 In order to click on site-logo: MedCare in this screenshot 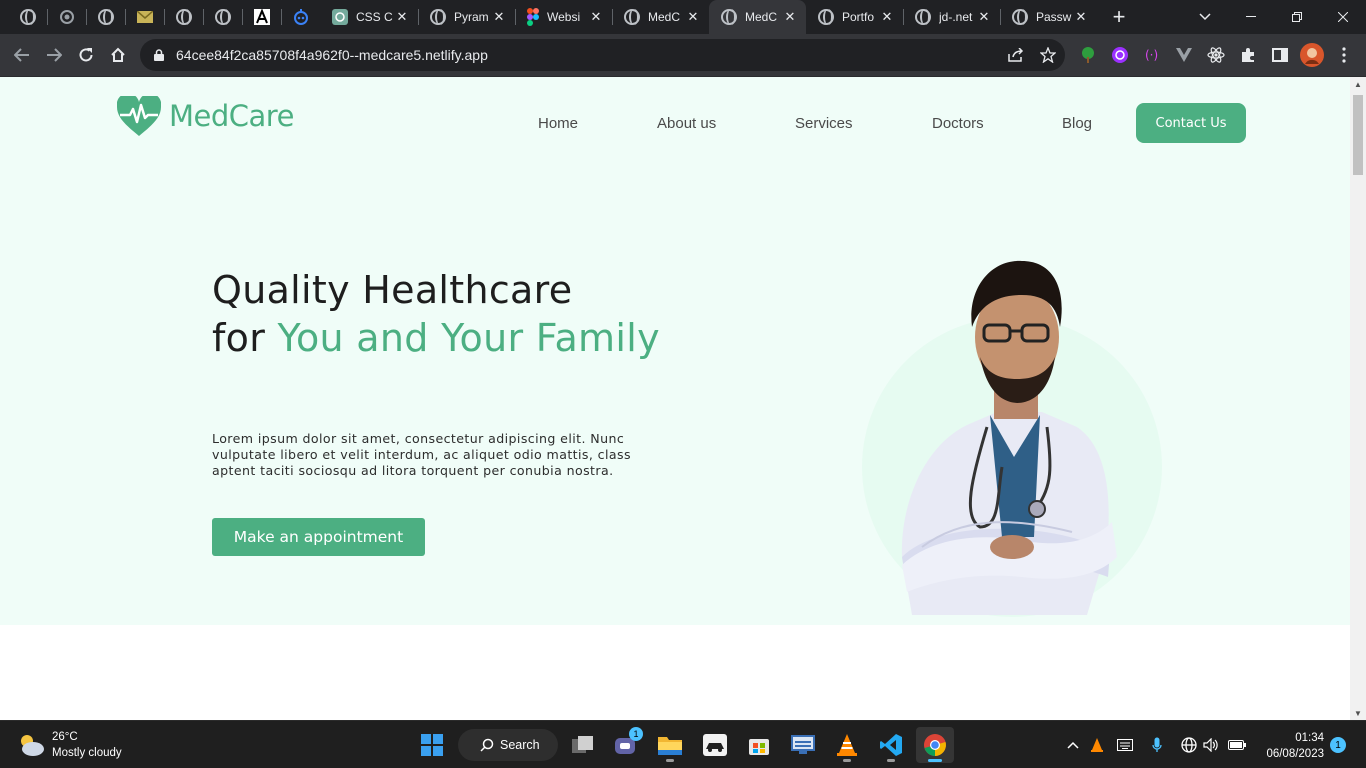, I will do `click(205, 116)`.